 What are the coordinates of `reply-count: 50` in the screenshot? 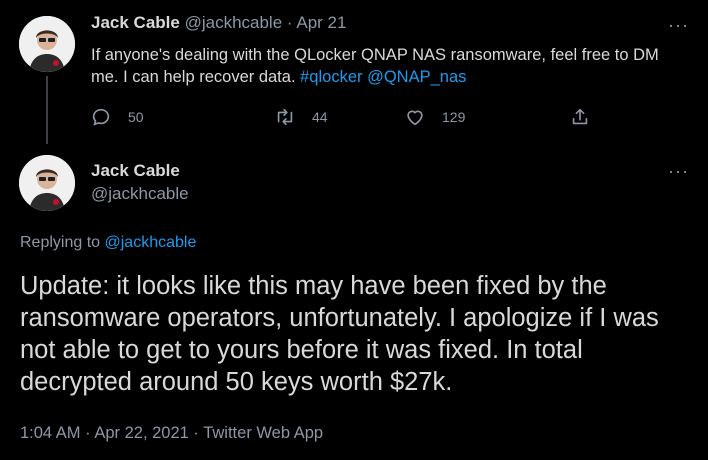 It's located at (136, 117).